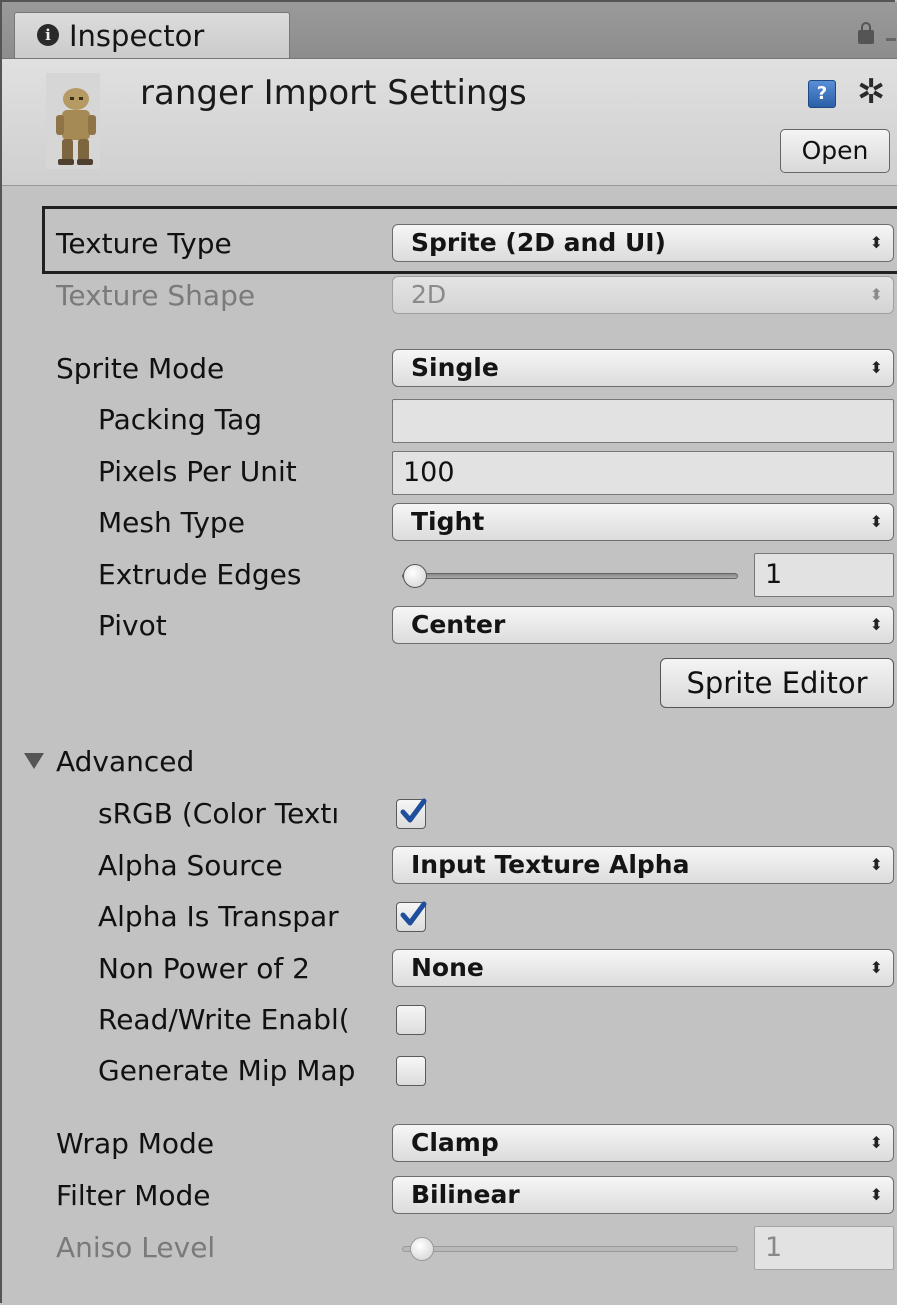  What do you see at coordinates (137, 36) in the screenshot?
I see `tab-label: Inspector` at bounding box center [137, 36].